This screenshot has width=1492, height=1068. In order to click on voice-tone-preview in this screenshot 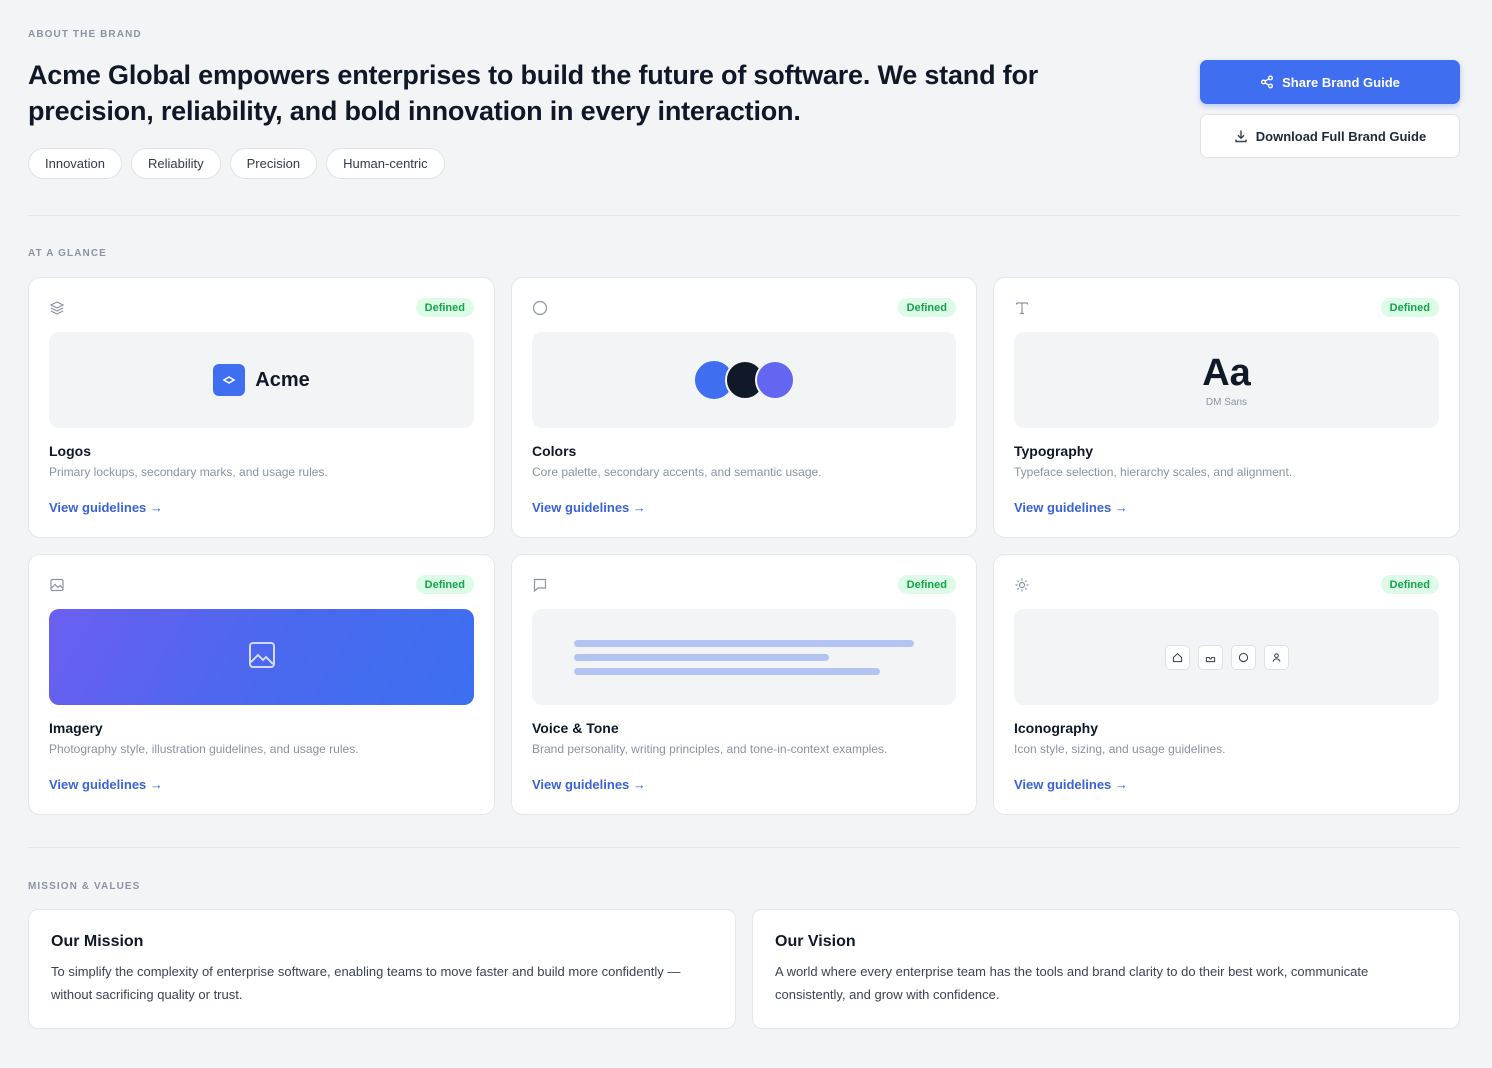, I will do `click(744, 657)`.